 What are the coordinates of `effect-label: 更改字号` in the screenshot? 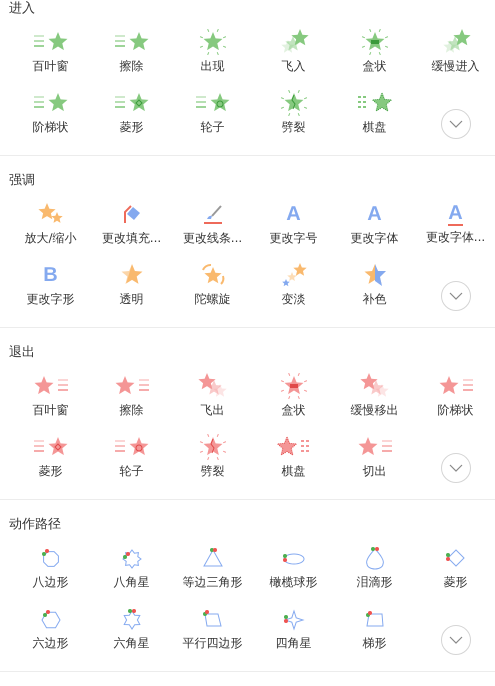 It's located at (294, 238).